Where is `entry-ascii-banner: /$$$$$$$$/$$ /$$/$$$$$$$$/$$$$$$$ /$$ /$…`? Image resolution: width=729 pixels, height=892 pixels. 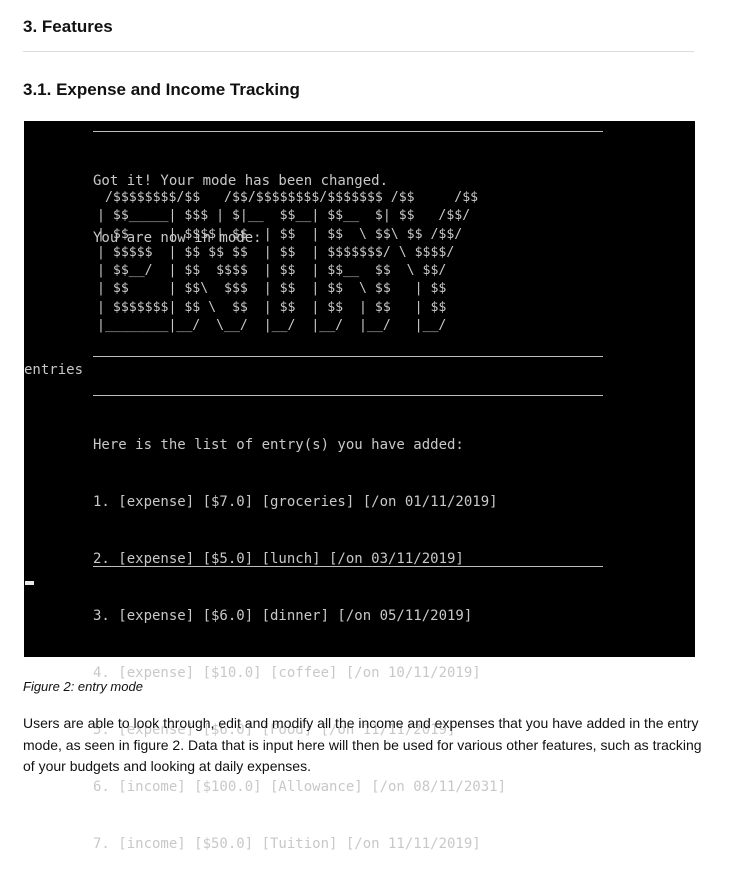 entry-ascii-banner: /$$$$$$$$/$$ /$$/$$$$$$$$/$$$$$$$ /$$ /$… is located at coordinates (288, 262).